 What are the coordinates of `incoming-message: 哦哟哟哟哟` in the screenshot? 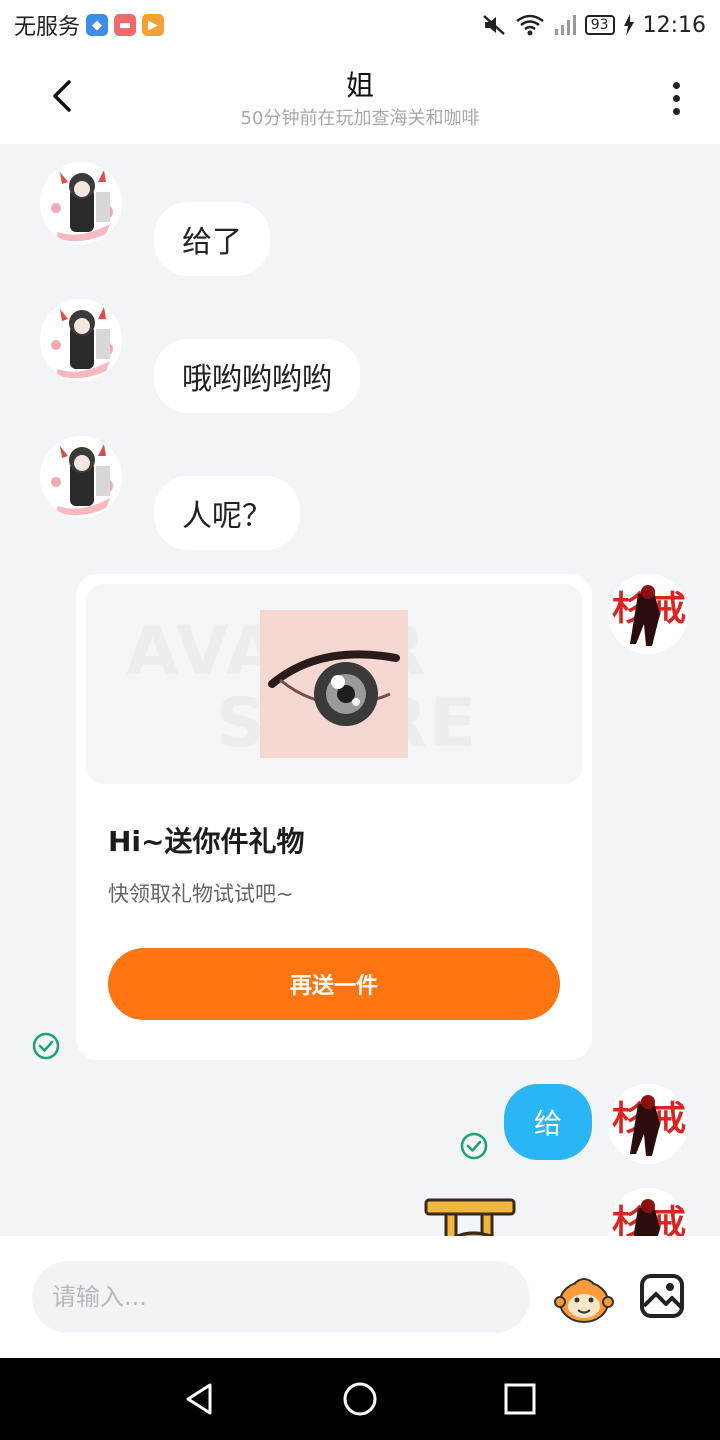 It's located at (257, 376).